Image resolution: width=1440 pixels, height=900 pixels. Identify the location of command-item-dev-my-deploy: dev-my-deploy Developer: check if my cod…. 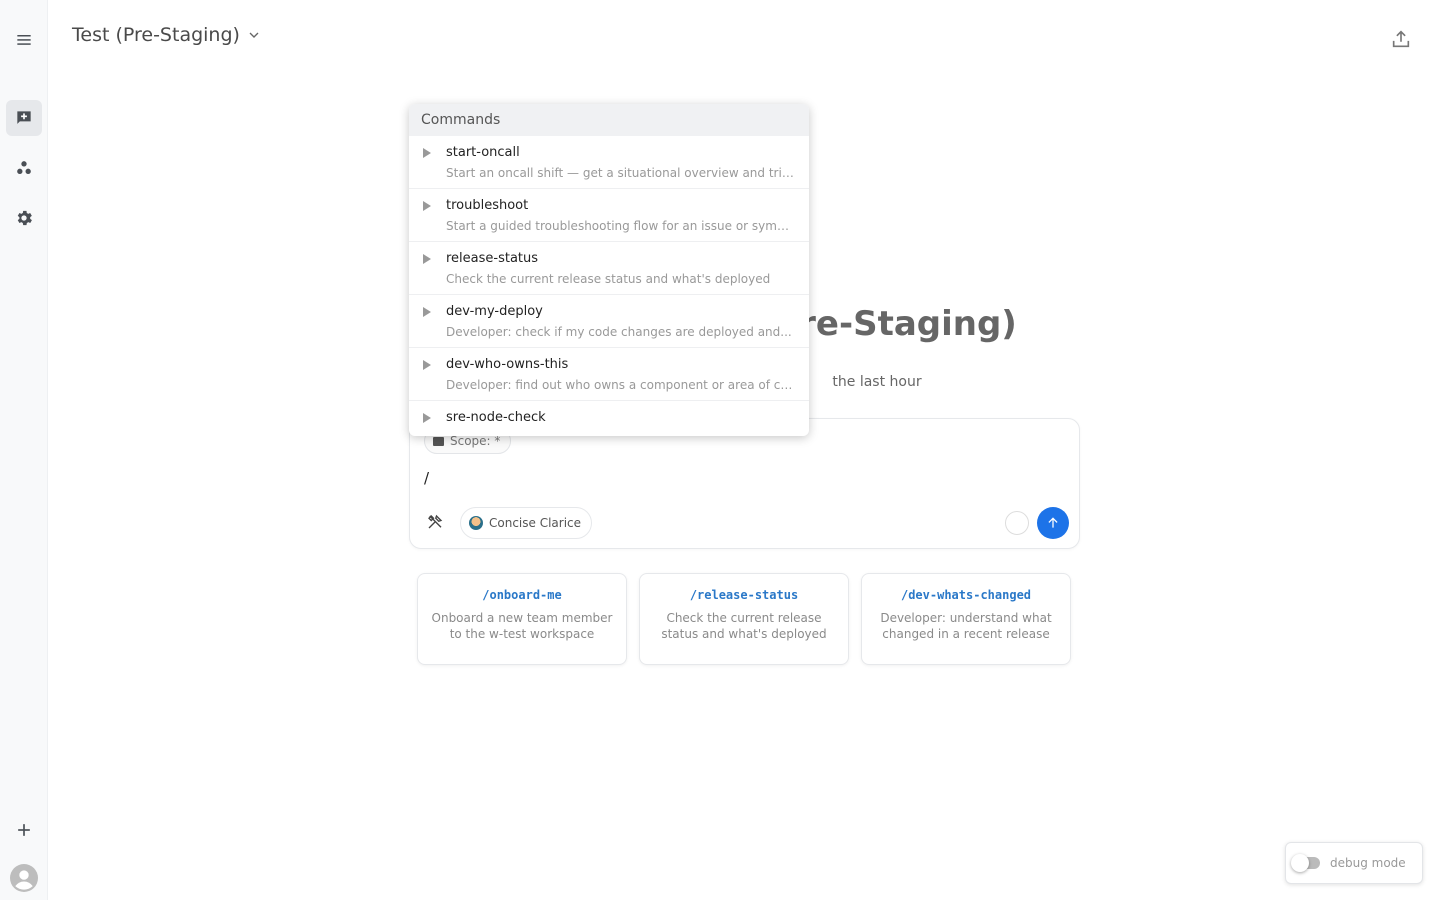
(609, 321).